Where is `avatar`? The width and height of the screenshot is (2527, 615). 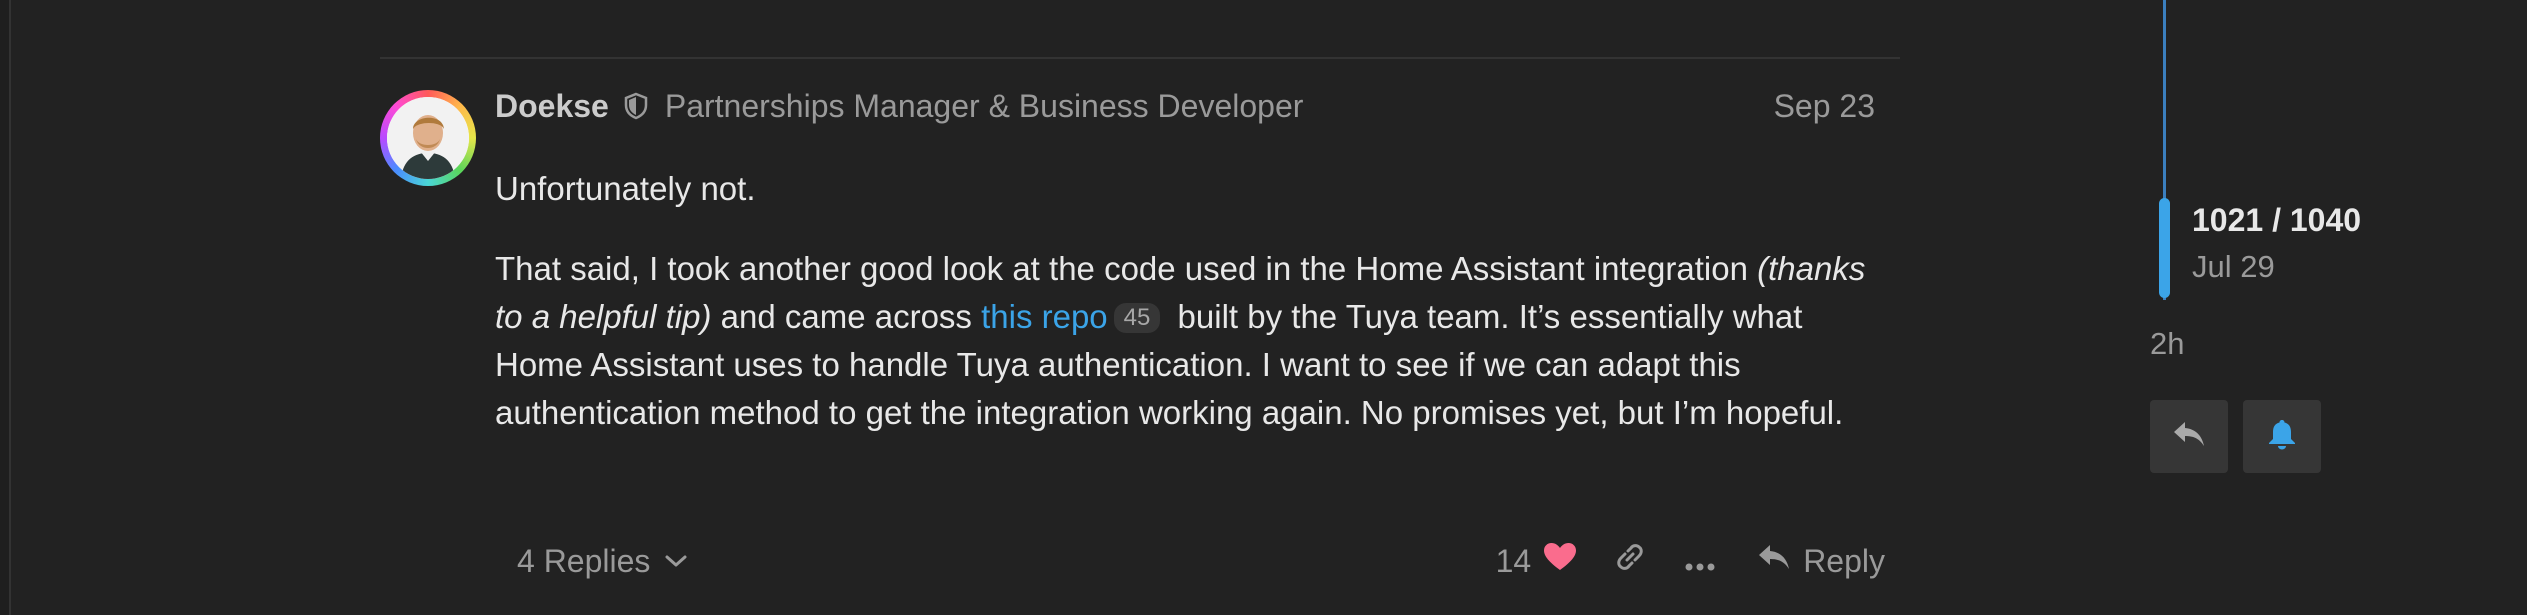
avatar is located at coordinates (428, 138).